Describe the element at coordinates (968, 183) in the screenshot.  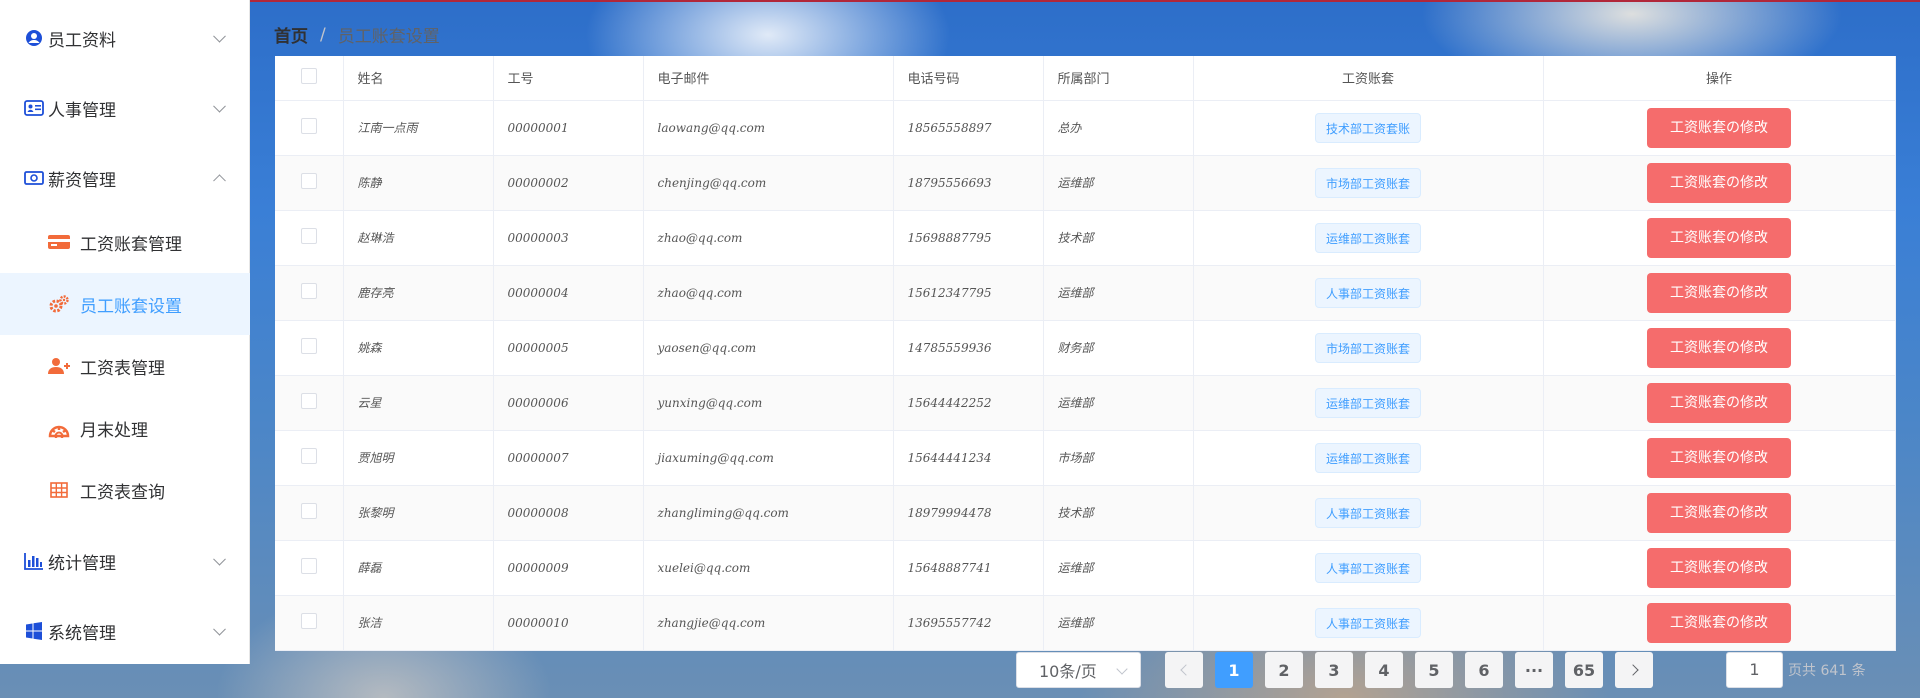
I see `cell-phone: 18795556693` at that location.